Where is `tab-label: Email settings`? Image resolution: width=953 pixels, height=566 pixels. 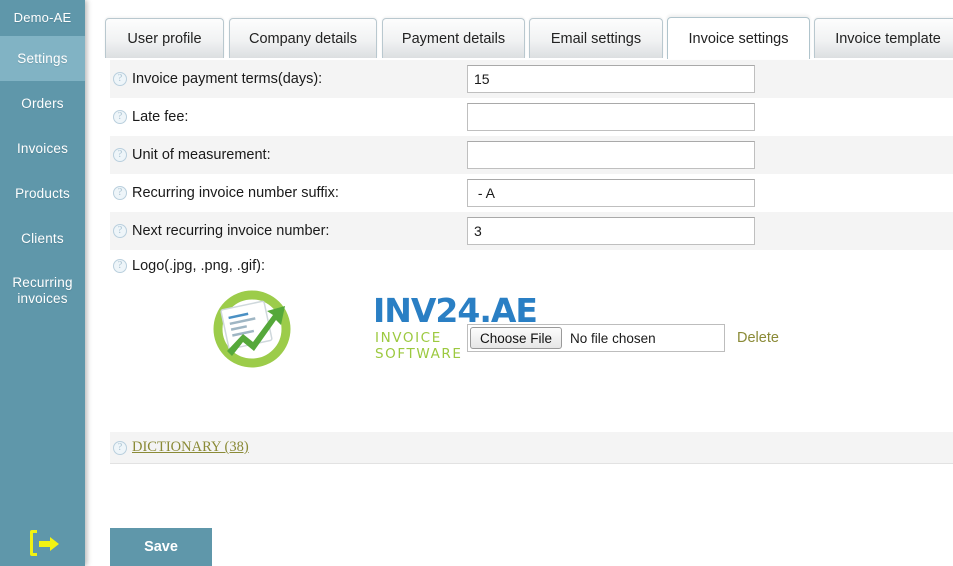
tab-label: Email settings is located at coordinates (596, 38).